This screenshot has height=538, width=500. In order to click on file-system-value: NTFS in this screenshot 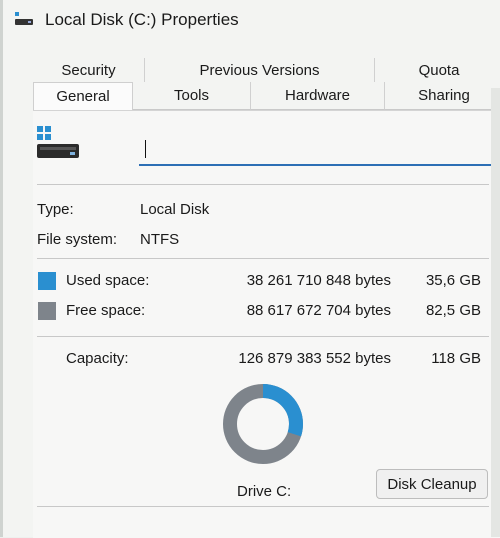, I will do `click(160, 239)`.